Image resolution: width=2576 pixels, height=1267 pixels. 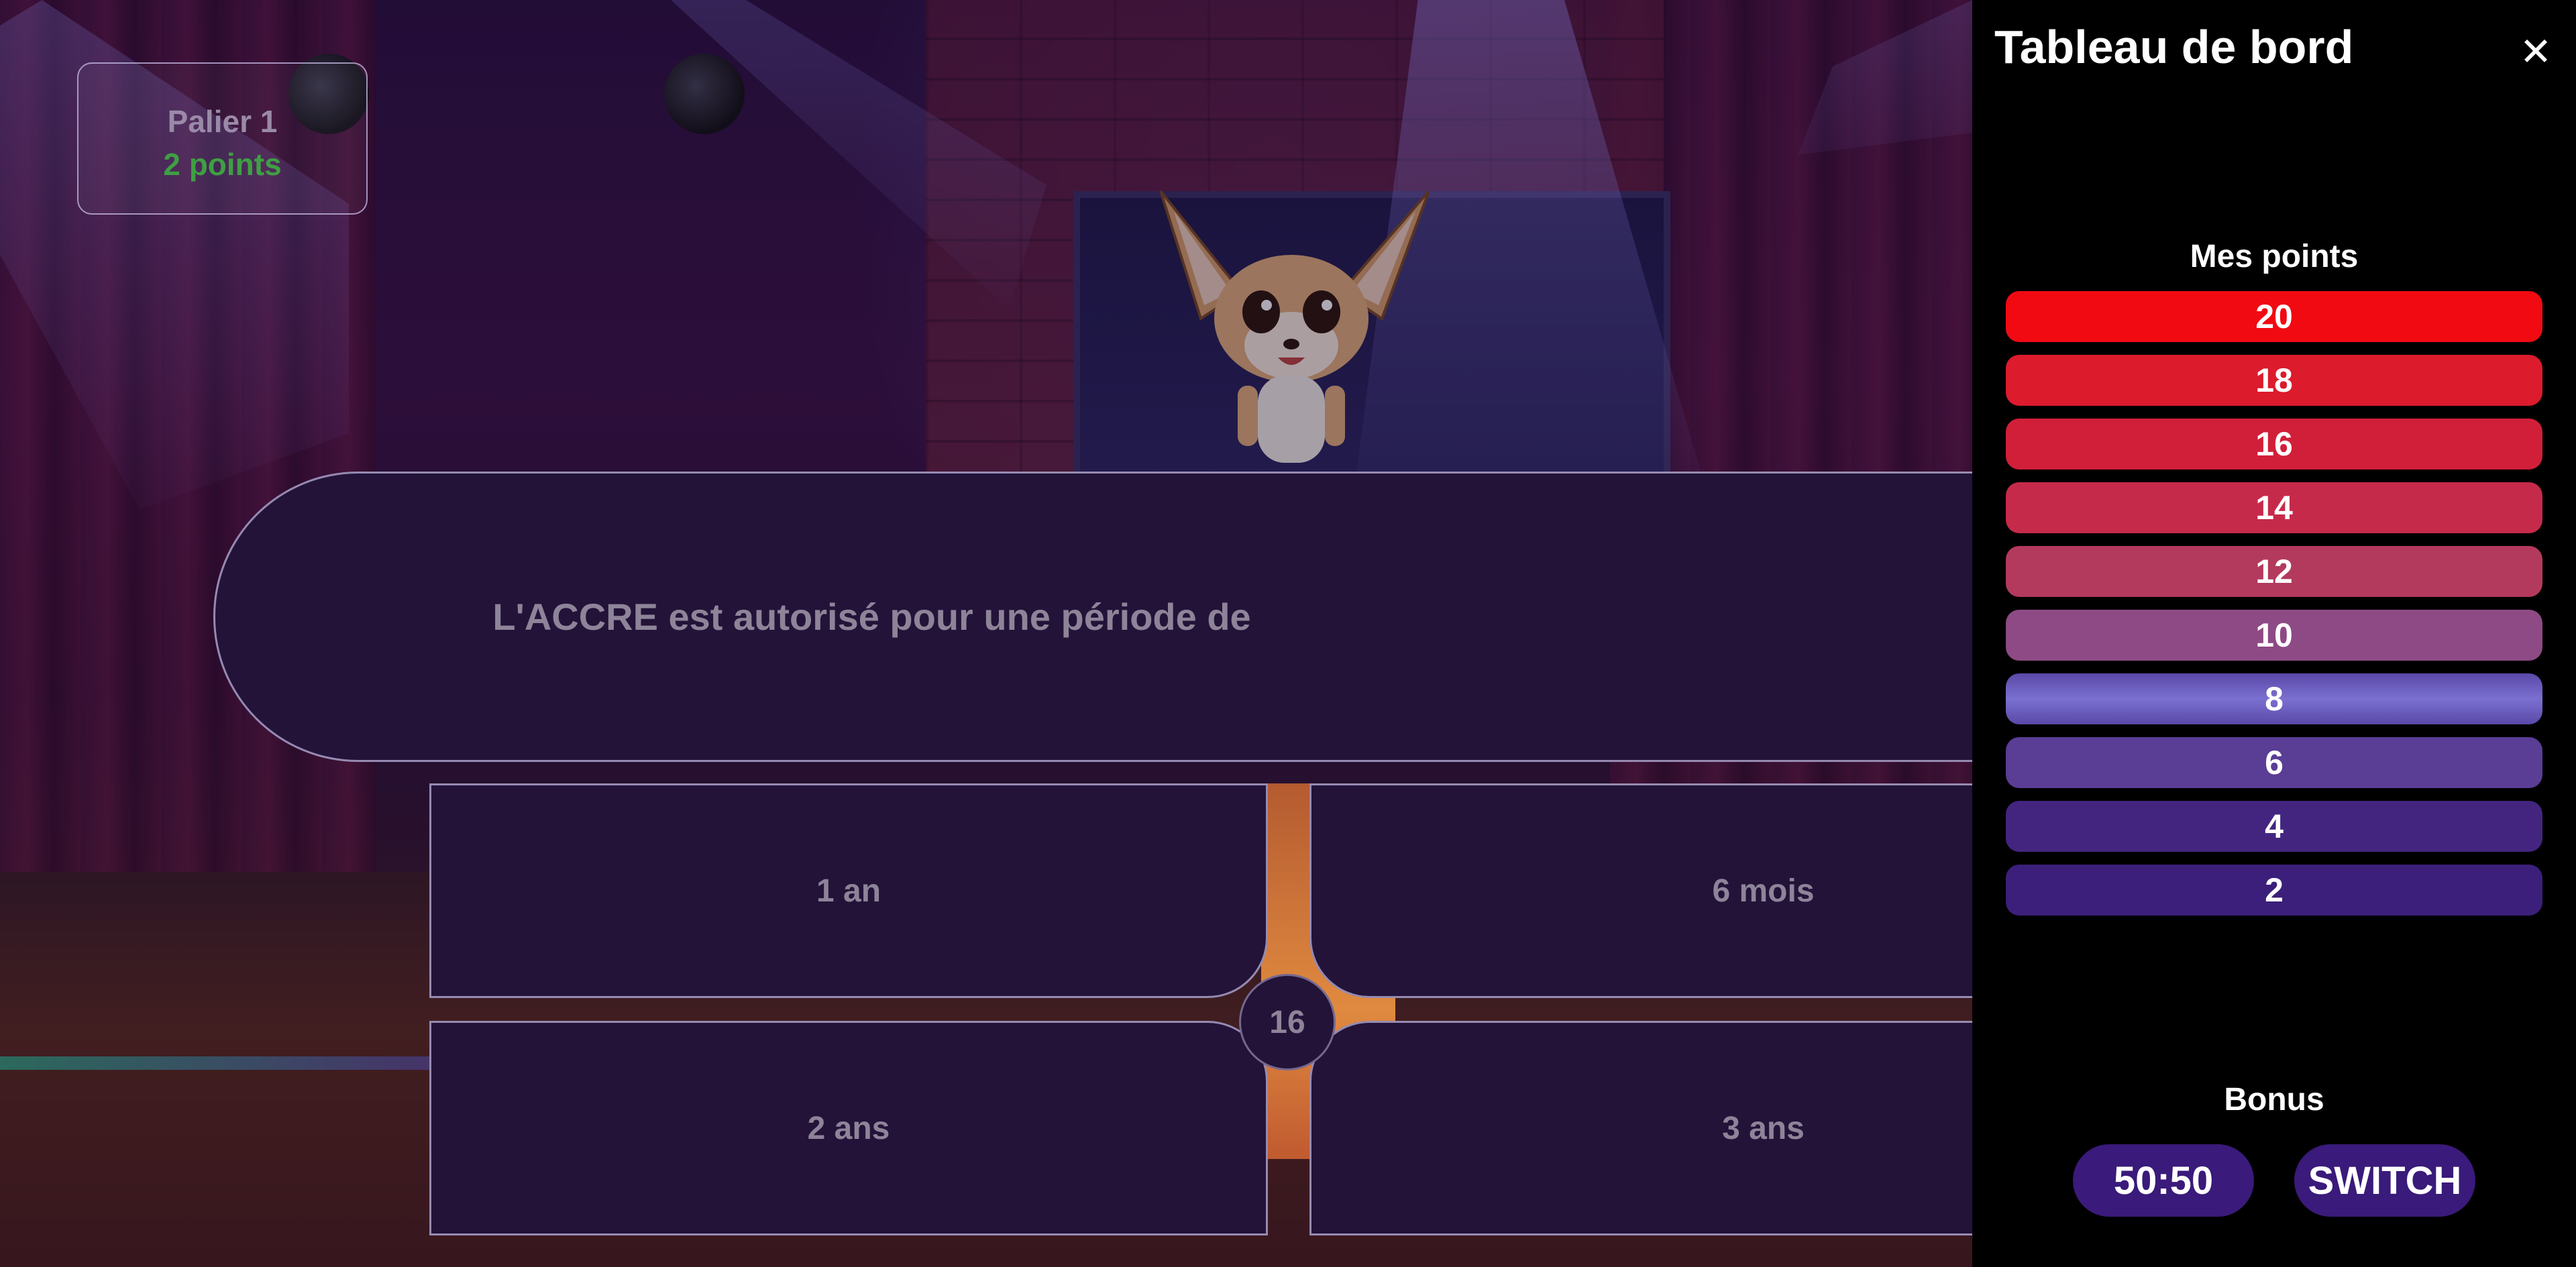 I want to click on answer-label: 1 an, so click(x=848, y=891).